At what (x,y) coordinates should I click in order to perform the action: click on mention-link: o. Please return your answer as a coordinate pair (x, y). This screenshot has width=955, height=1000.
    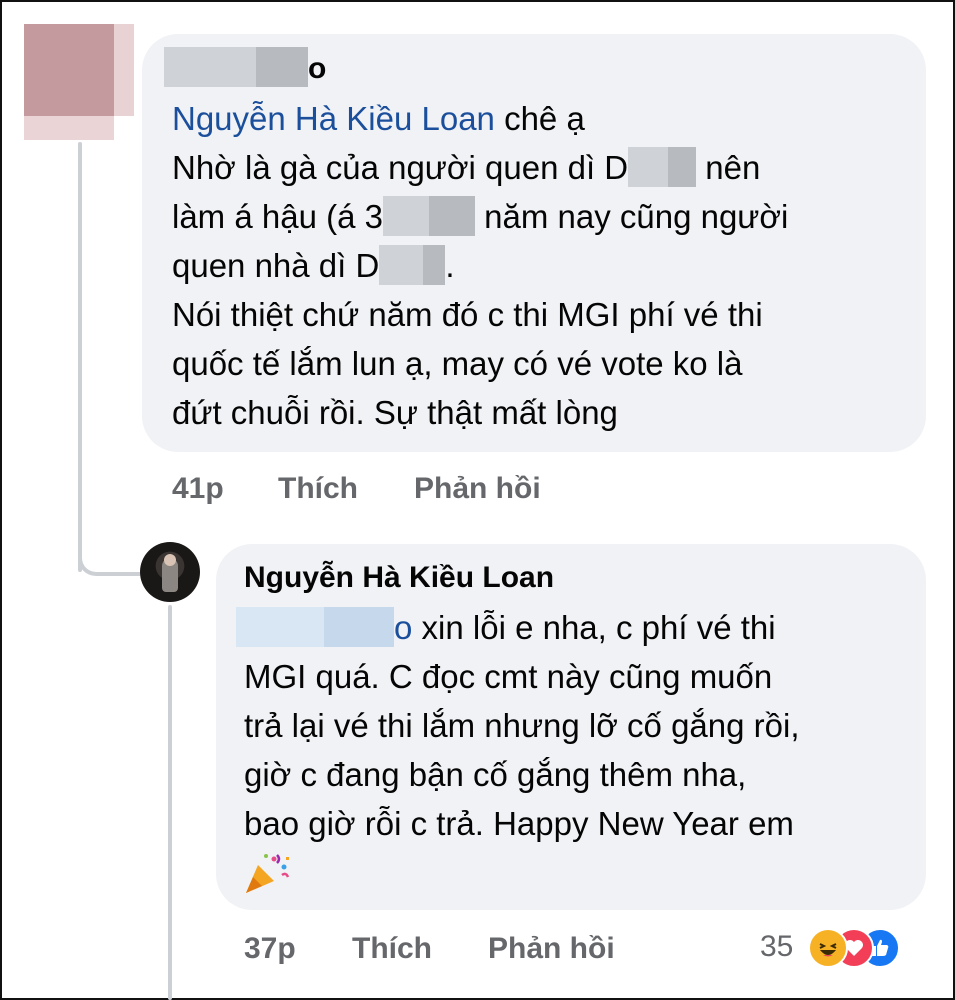
    Looking at the image, I should click on (403, 627).